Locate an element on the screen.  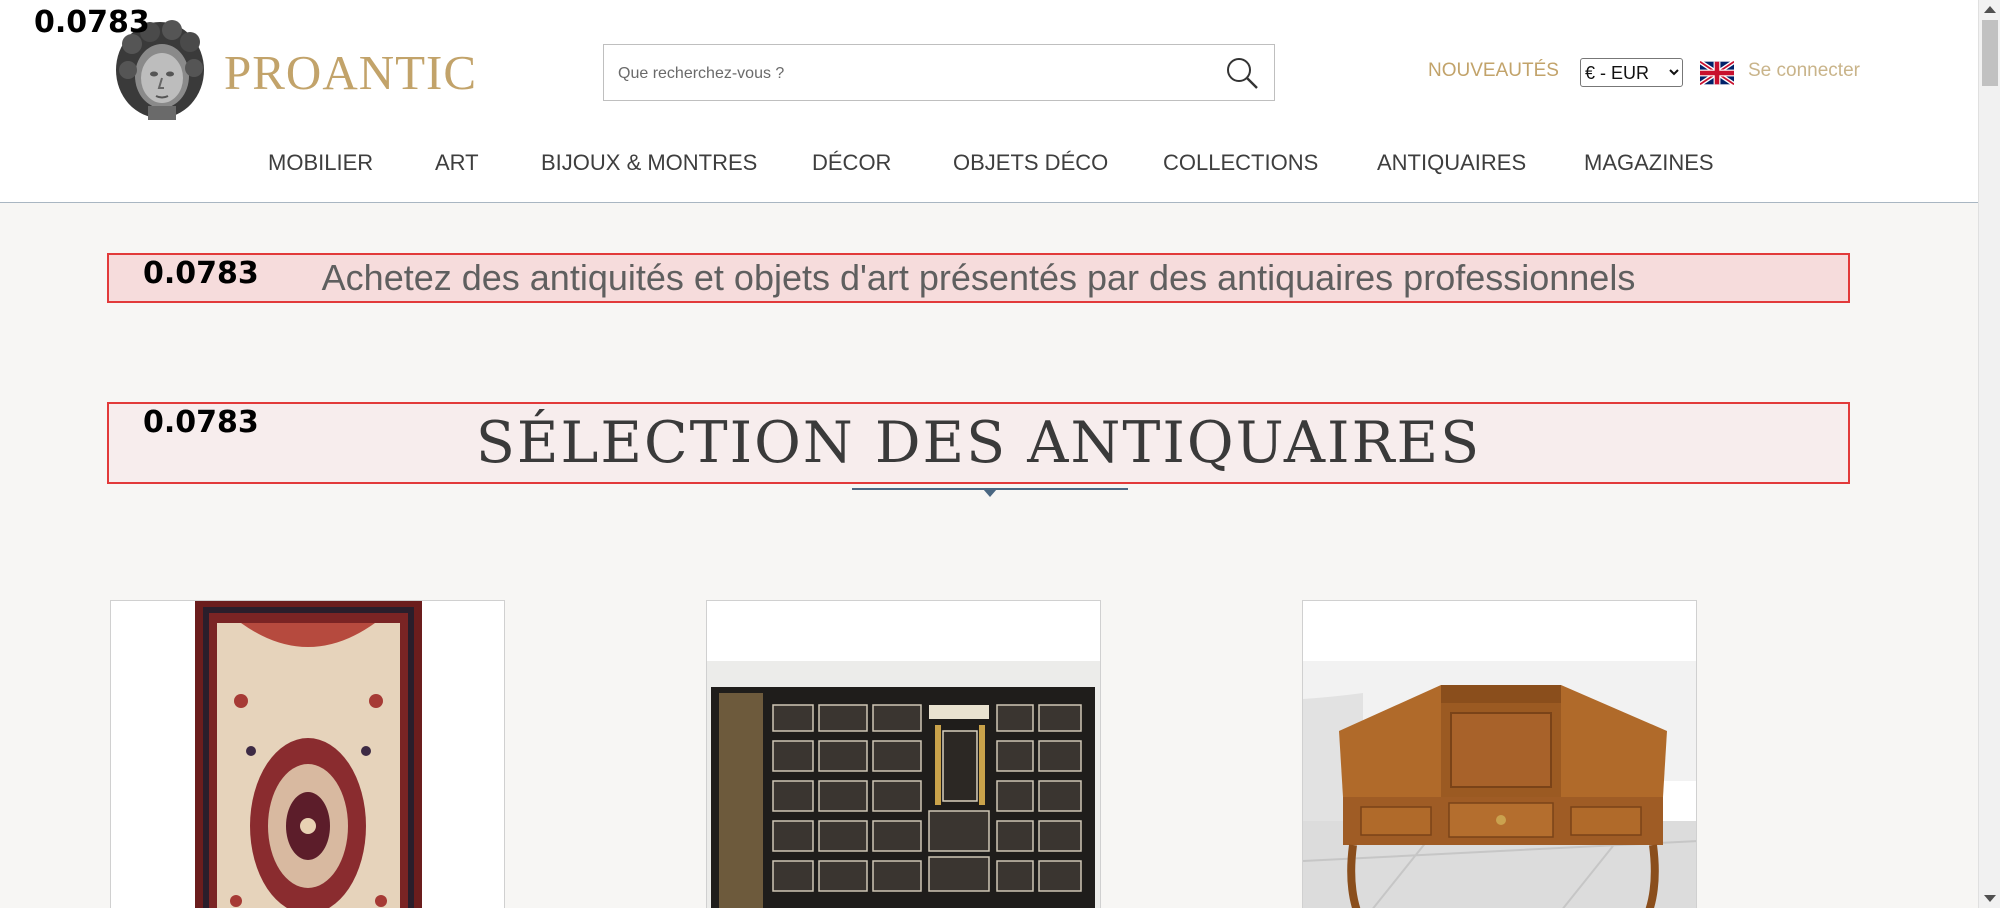
nav-item-decor: DÉCOR is located at coordinates (851, 163).